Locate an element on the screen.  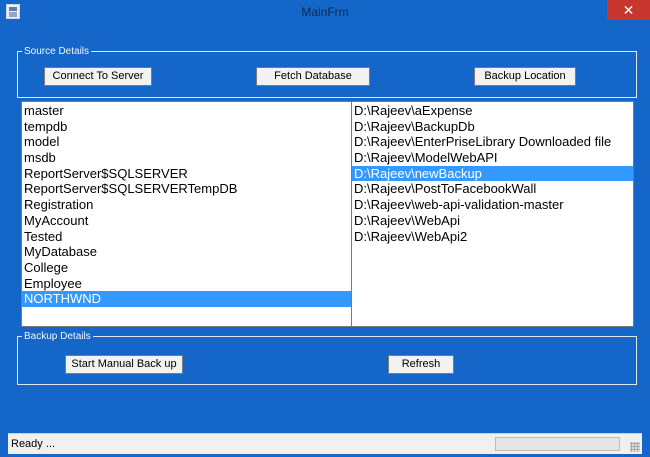
backup-details-legend: Backup Details is located at coordinates (57, 336).